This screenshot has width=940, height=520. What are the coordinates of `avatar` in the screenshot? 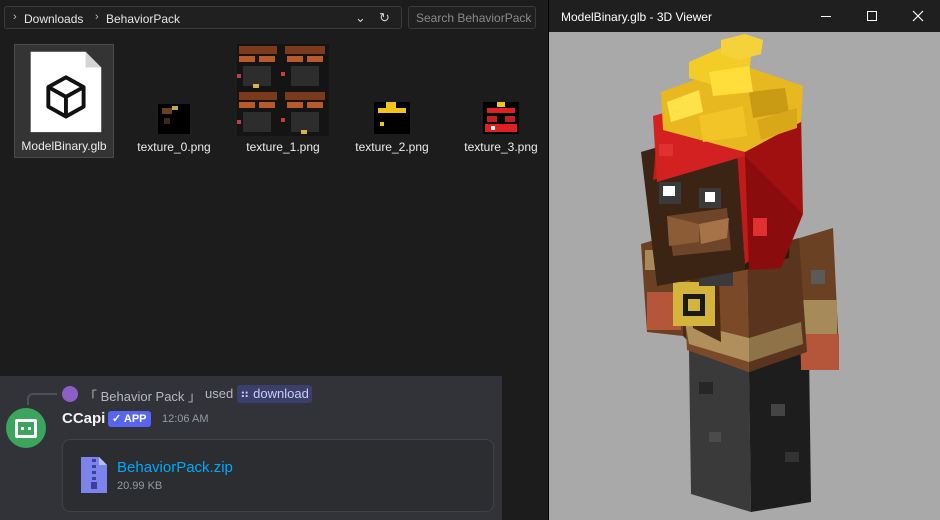 It's located at (26, 428).